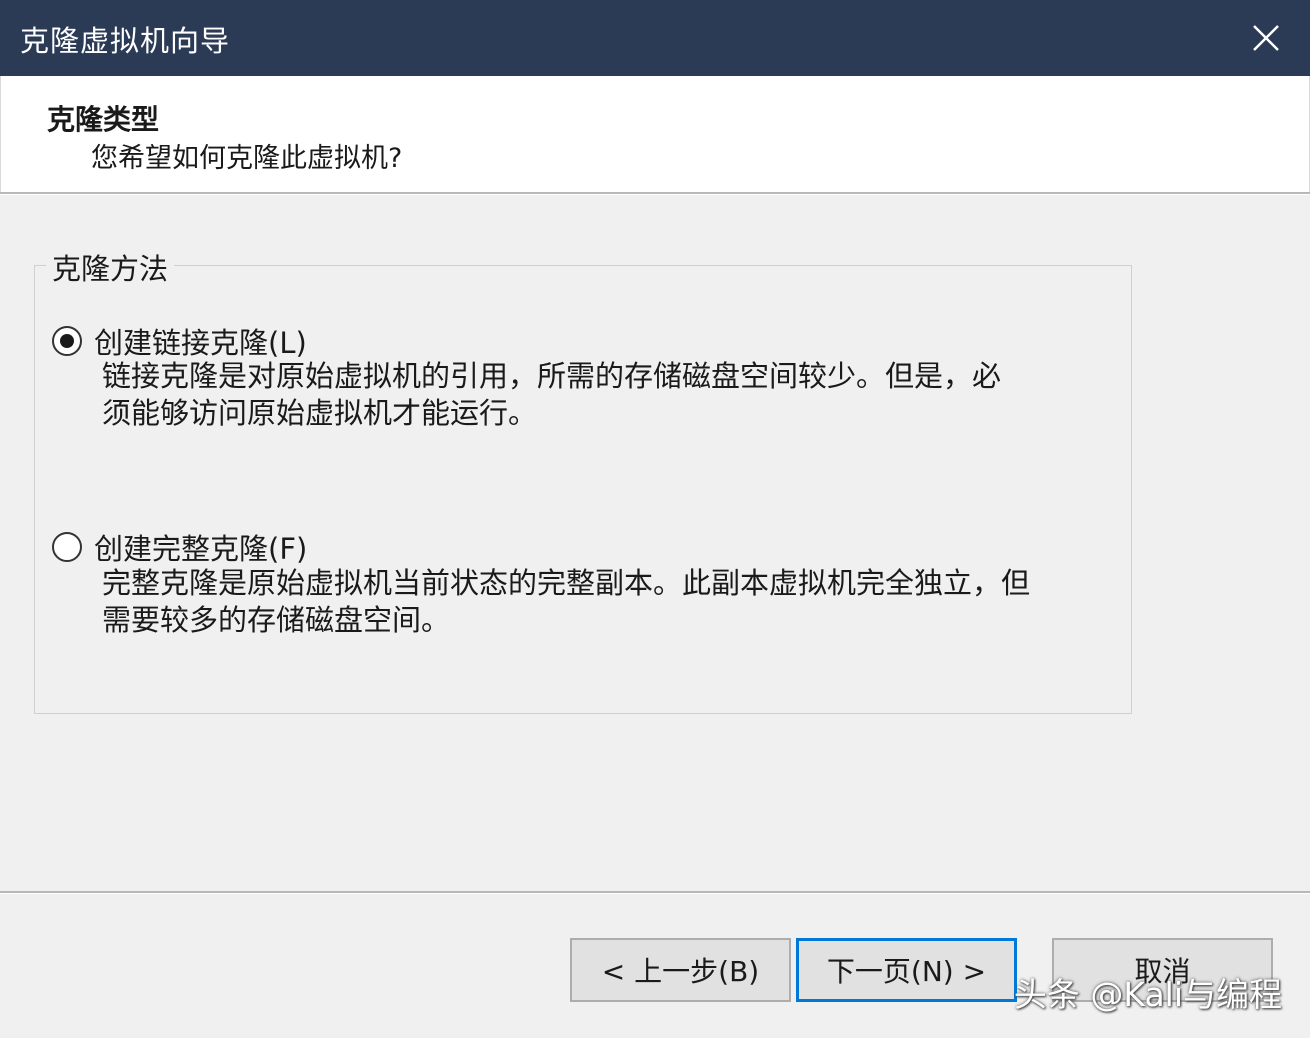  I want to click on linked-clone-radio, so click(67, 341).